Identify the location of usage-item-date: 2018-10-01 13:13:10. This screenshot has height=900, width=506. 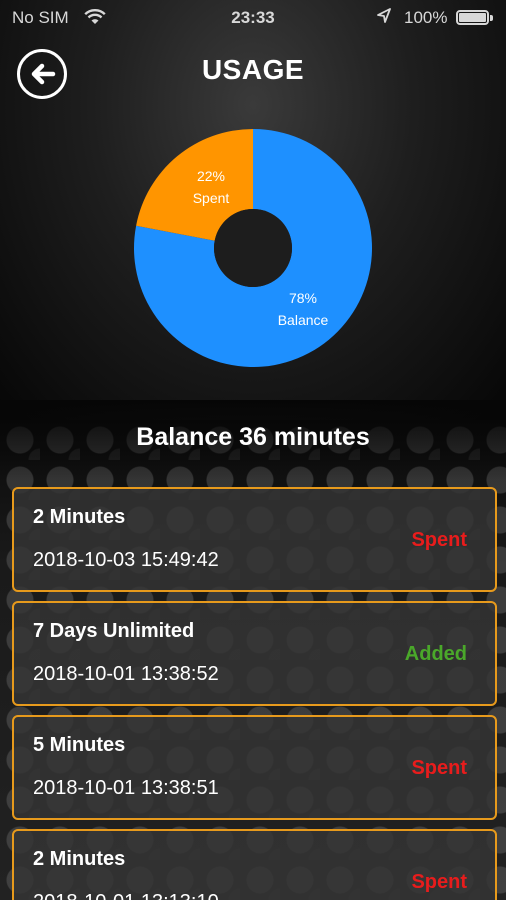
(126, 895).